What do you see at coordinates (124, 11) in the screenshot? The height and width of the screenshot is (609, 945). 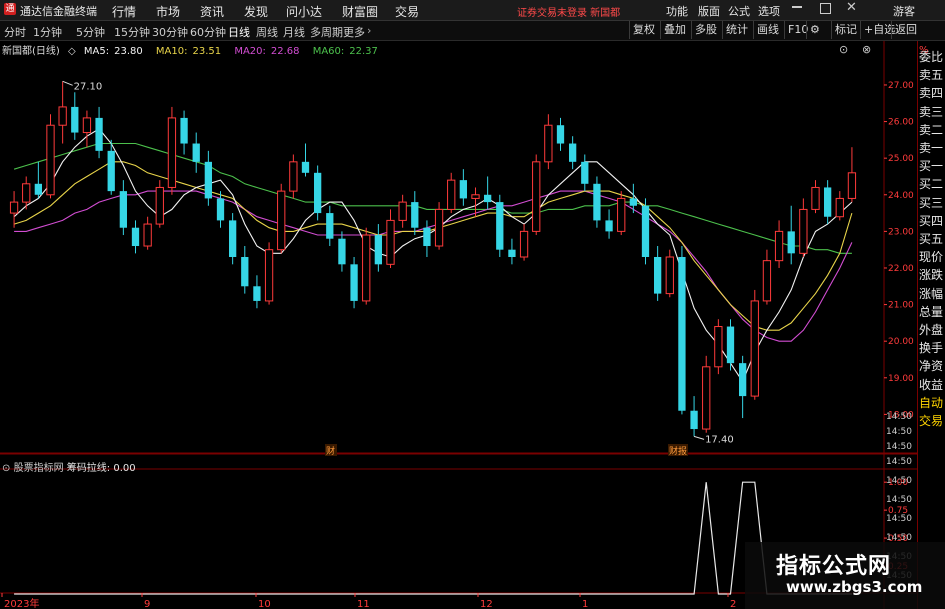 I see `menu-quotes: 行情` at bounding box center [124, 11].